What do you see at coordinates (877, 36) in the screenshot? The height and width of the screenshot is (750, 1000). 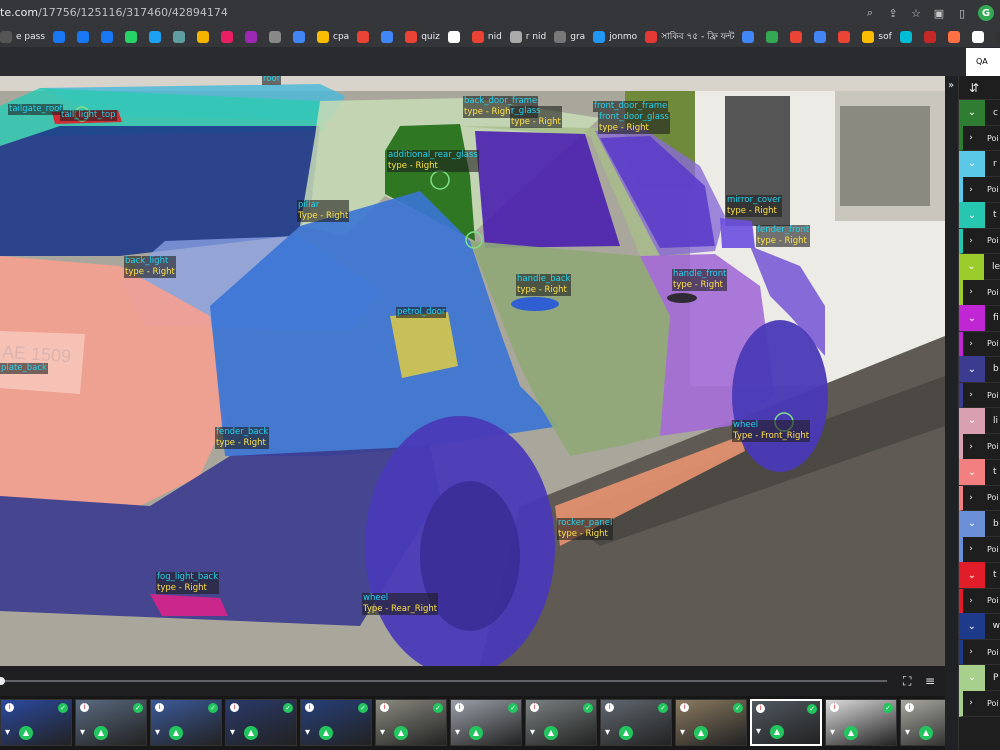 I see `bookmark-item: sof` at bounding box center [877, 36].